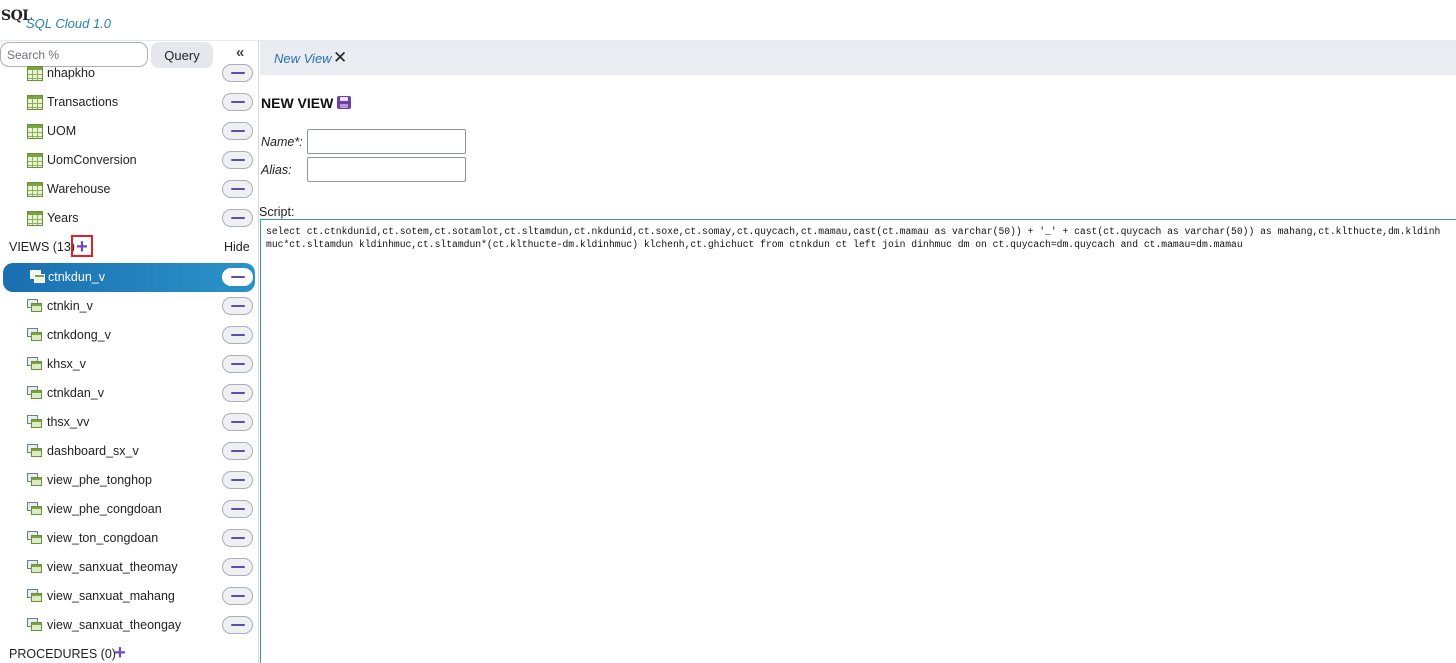 This screenshot has width=1456, height=663. I want to click on view-item: ctnkin_v, so click(129, 306).